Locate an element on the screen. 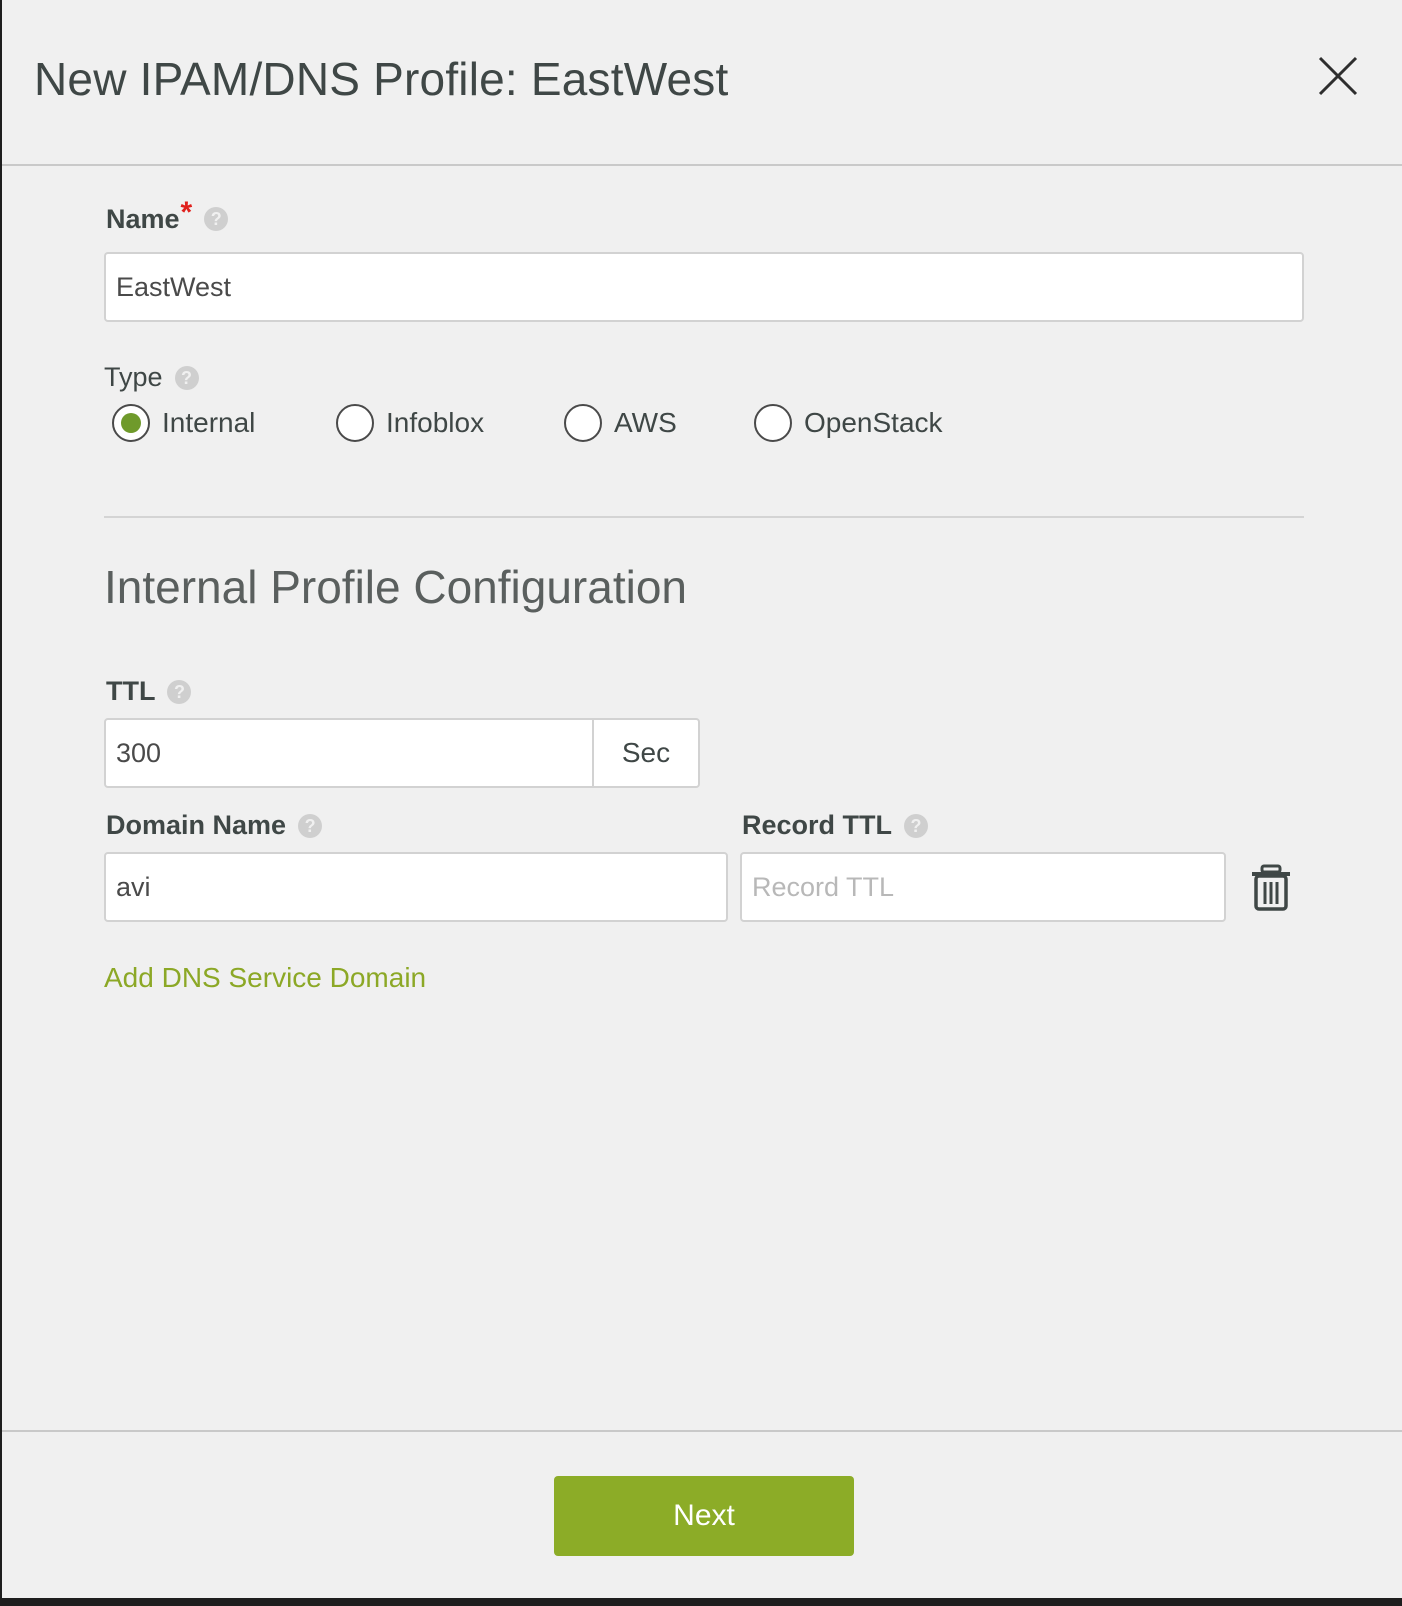  radio-openstack: OpenStack is located at coordinates (848, 423).